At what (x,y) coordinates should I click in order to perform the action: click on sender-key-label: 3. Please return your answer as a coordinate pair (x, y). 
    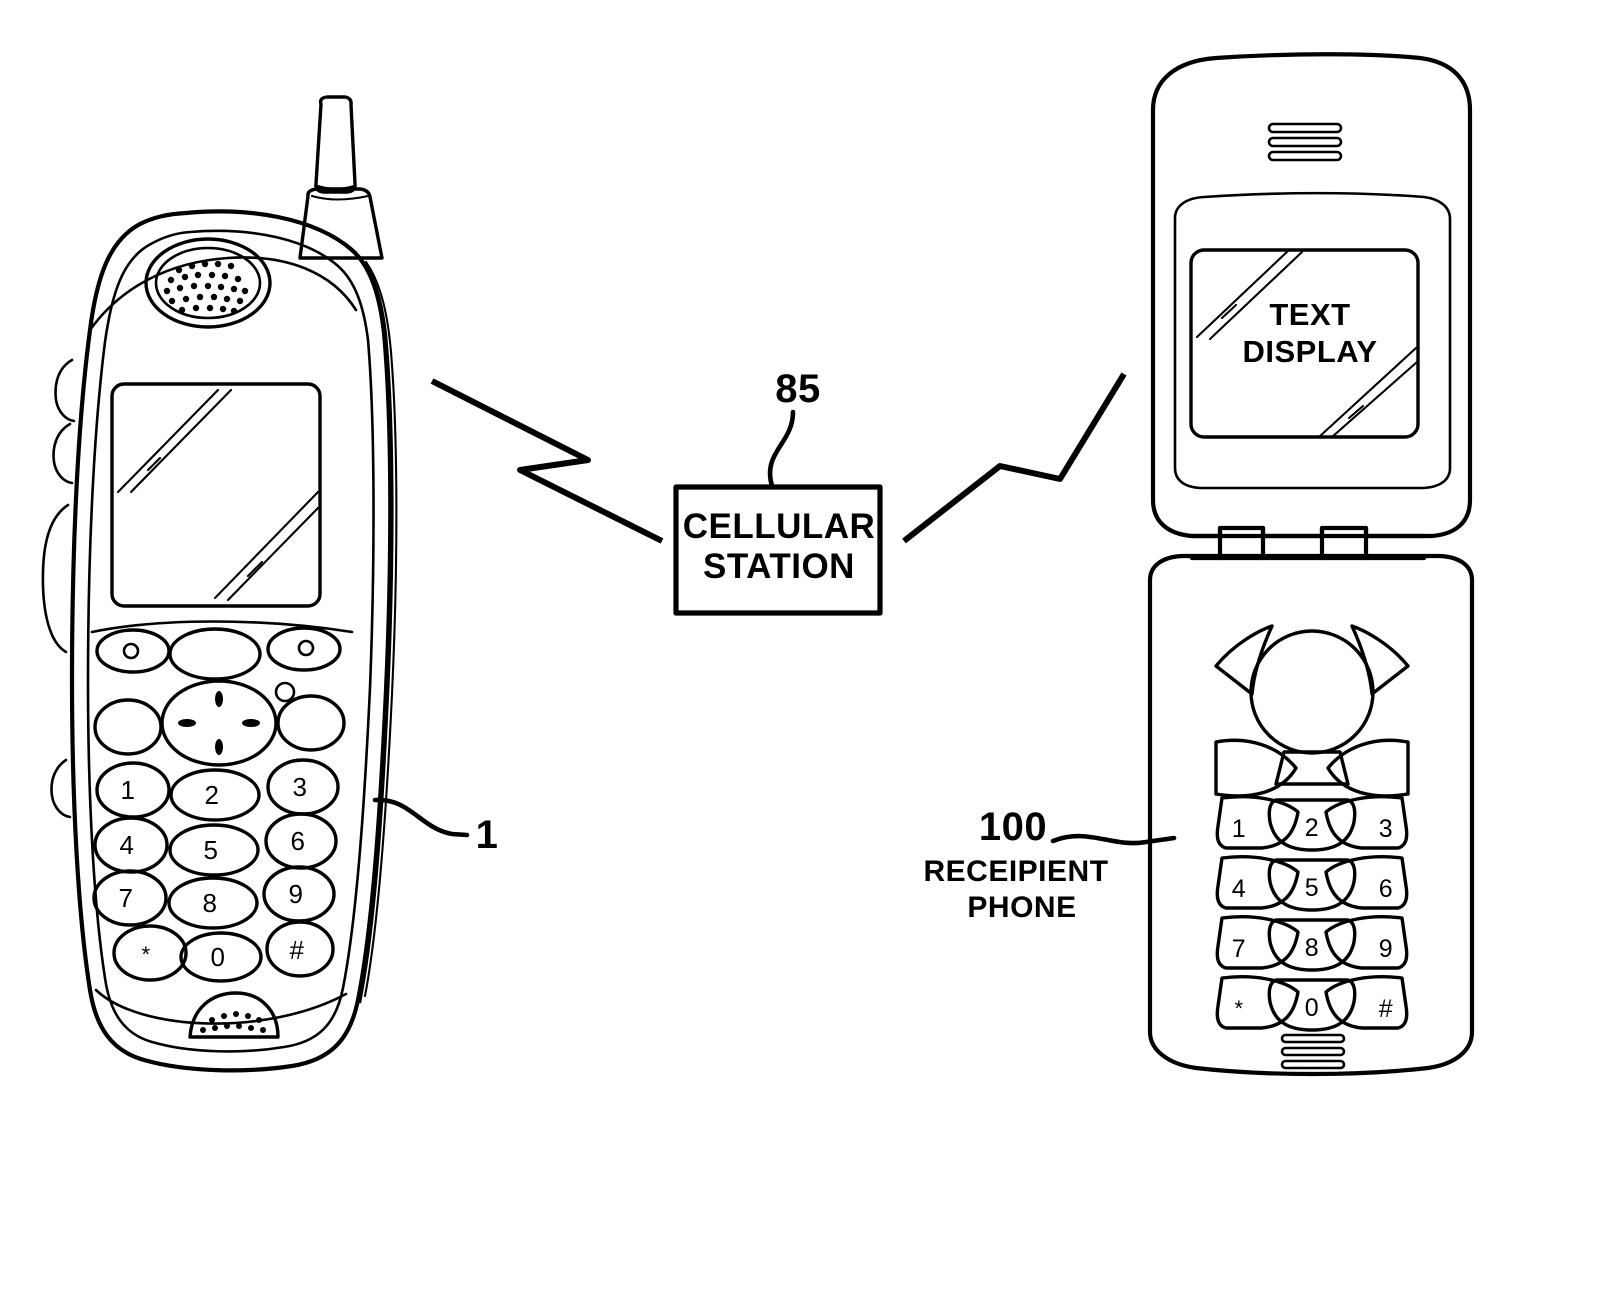
    Looking at the image, I should click on (300, 787).